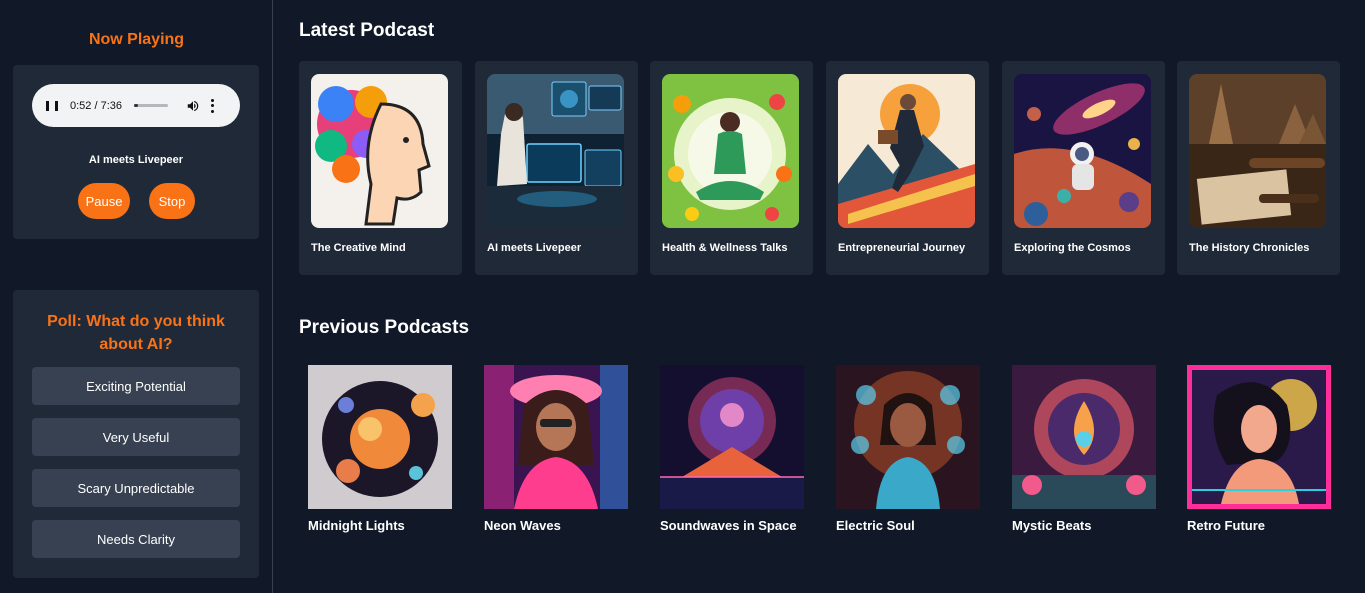  I want to click on player-time: 0:52 / 7:36, so click(96, 105).